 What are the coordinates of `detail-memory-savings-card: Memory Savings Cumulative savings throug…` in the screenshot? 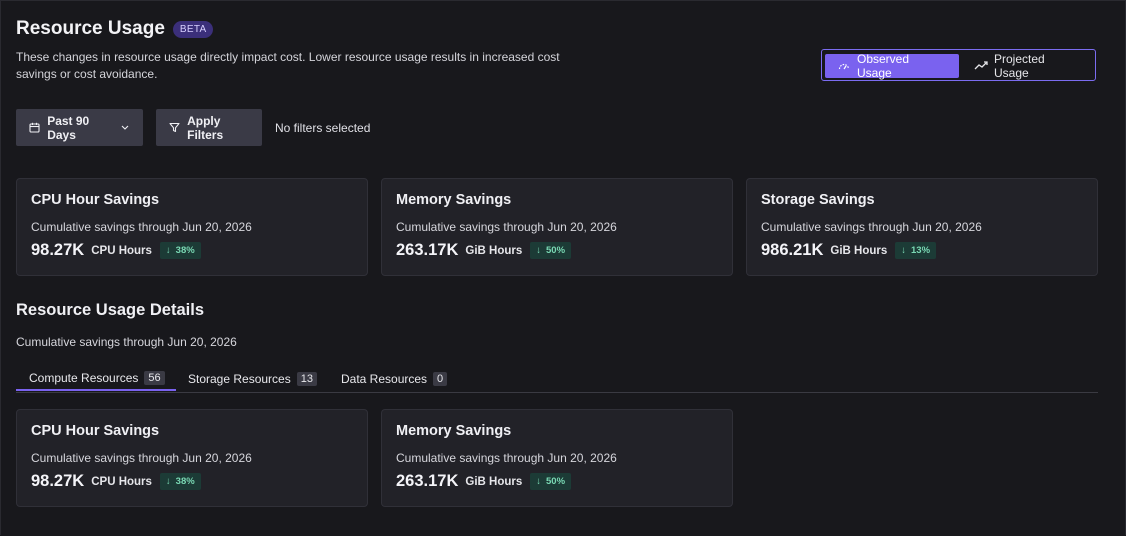 It's located at (557, 458).